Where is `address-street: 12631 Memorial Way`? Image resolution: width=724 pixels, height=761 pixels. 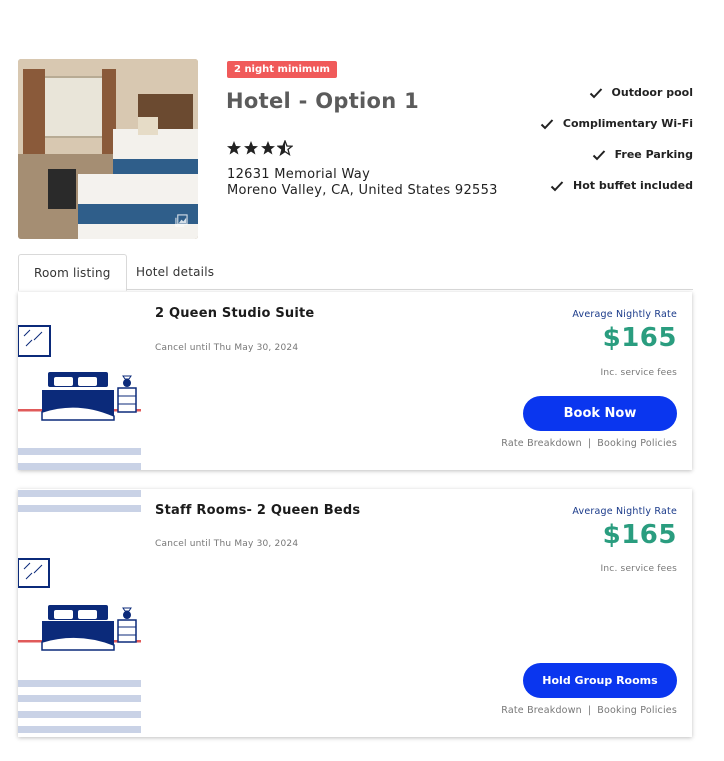 address-street: 12631 Memorial Way is located at coordinates (299, 174).